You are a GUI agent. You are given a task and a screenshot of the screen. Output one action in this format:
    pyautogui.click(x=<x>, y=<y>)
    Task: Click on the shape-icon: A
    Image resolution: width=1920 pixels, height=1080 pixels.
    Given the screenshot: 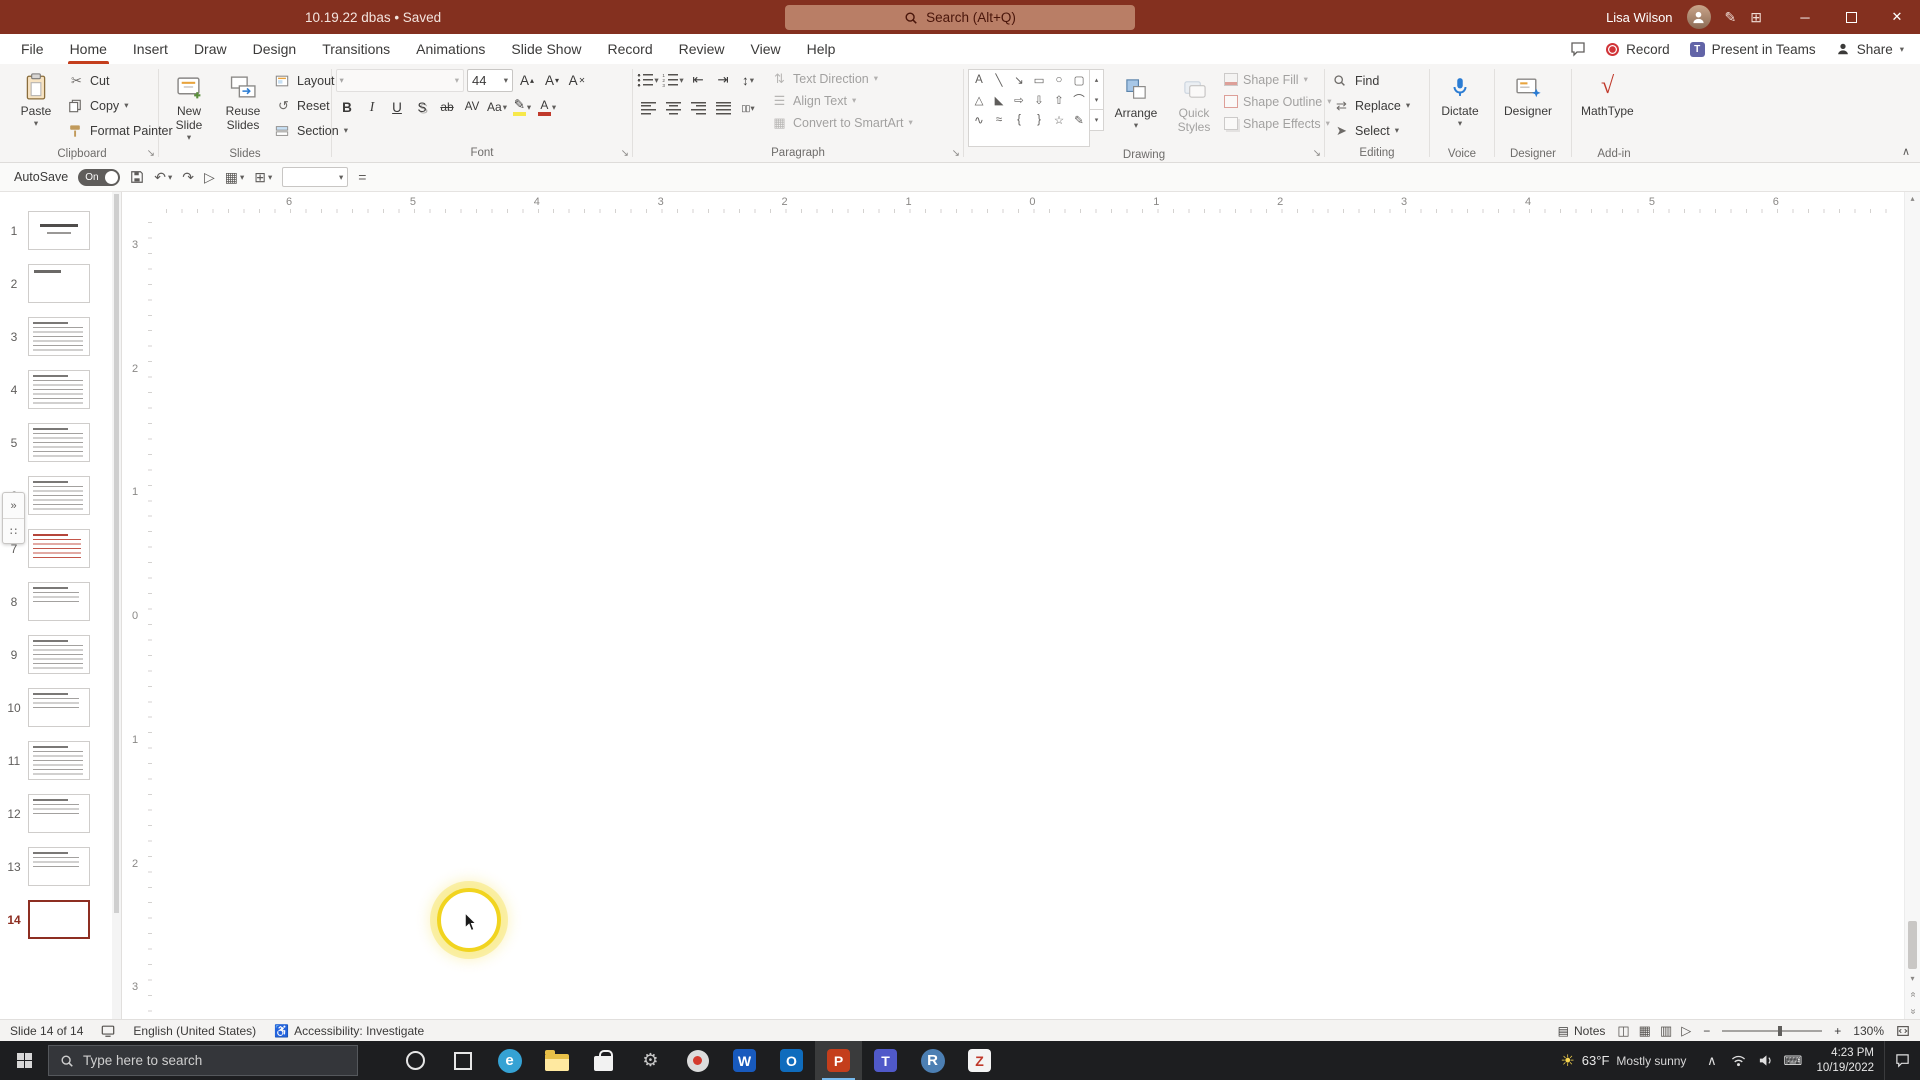 What is the action you would take?
    pyautogui.click(x=979, y=80)
    